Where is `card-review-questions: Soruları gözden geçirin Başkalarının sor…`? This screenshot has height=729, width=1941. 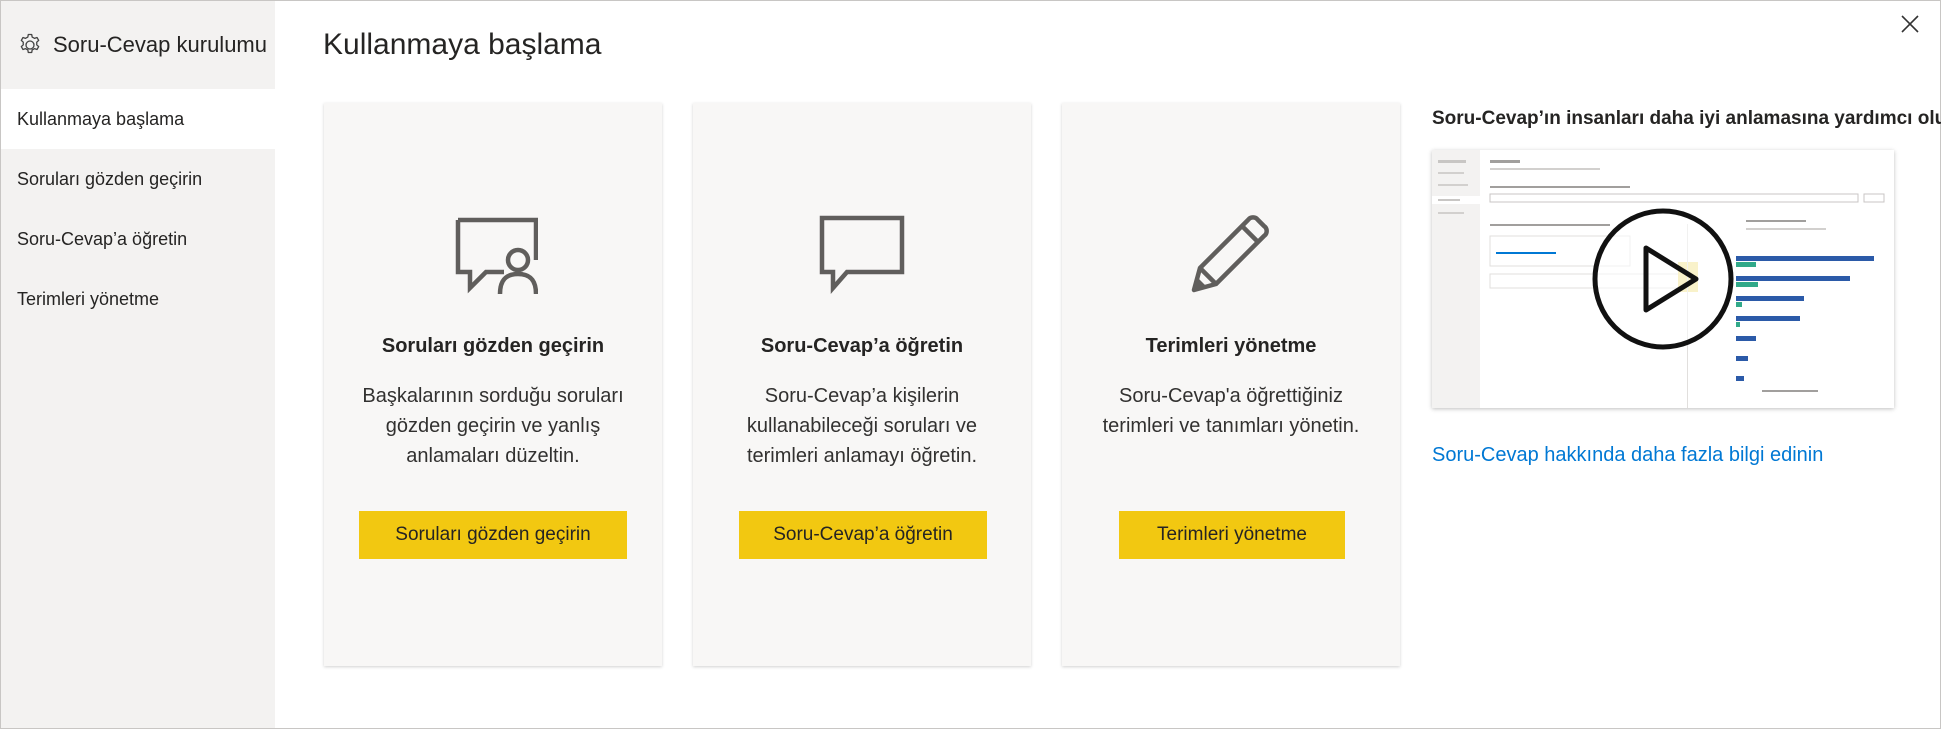 card-review-questions: Soruları gözden geçirin Başkalarının sor… is located at coordinates (493, 384).